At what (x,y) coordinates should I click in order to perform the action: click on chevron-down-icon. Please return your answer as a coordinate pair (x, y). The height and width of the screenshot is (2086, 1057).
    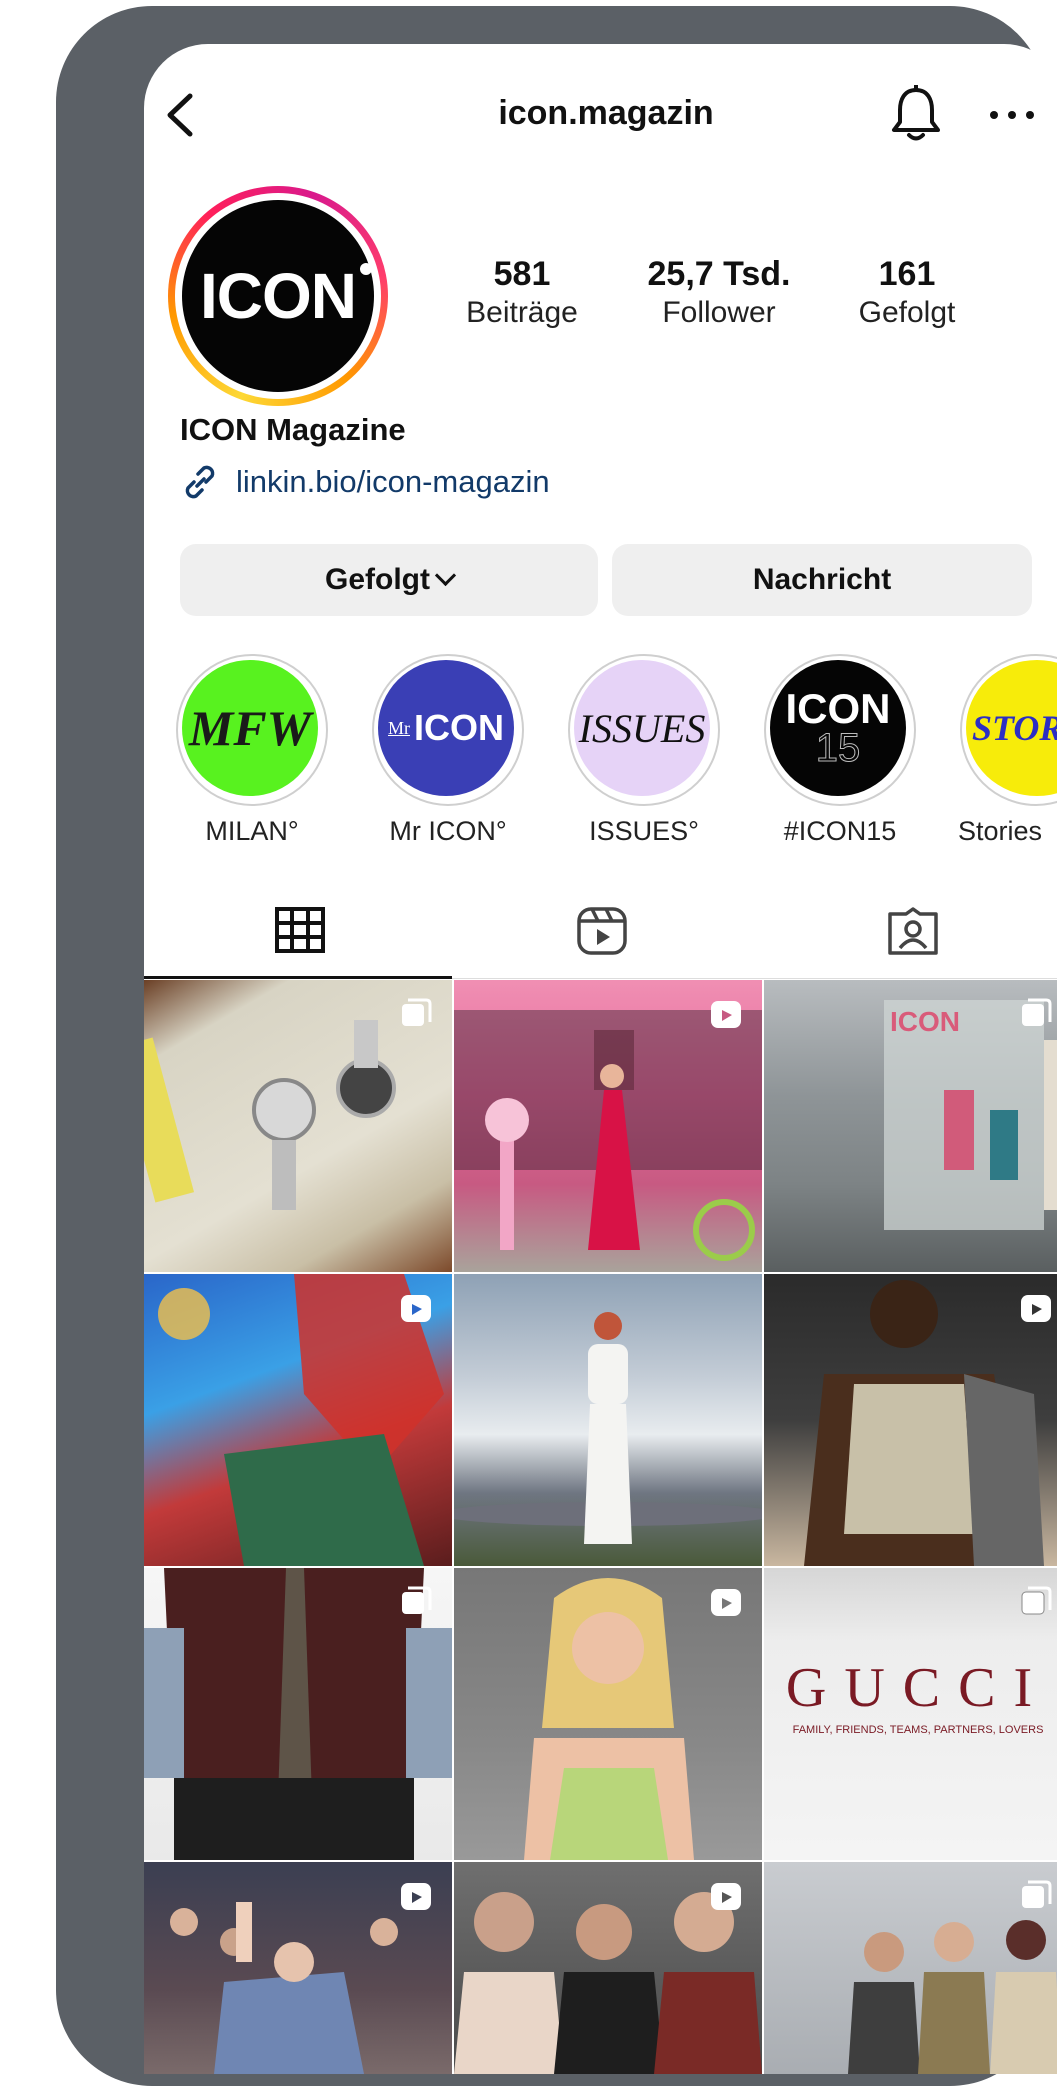
    Looking at the image, I should click on (445, 575).